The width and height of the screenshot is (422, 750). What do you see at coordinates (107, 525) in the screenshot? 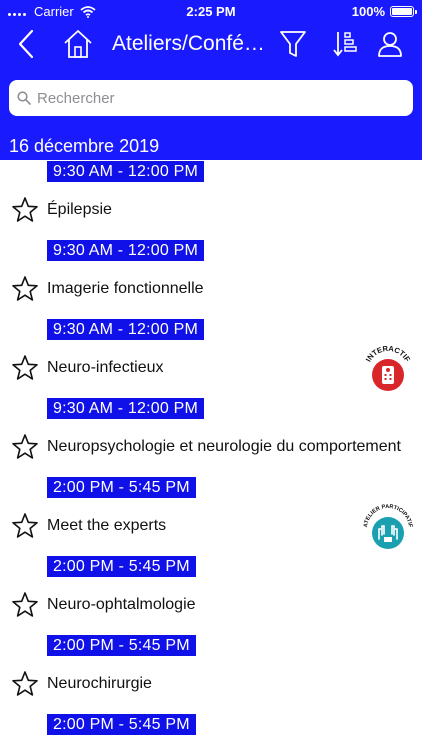
I see `session-title: Meet the experts` at bounding box center [107, 525].